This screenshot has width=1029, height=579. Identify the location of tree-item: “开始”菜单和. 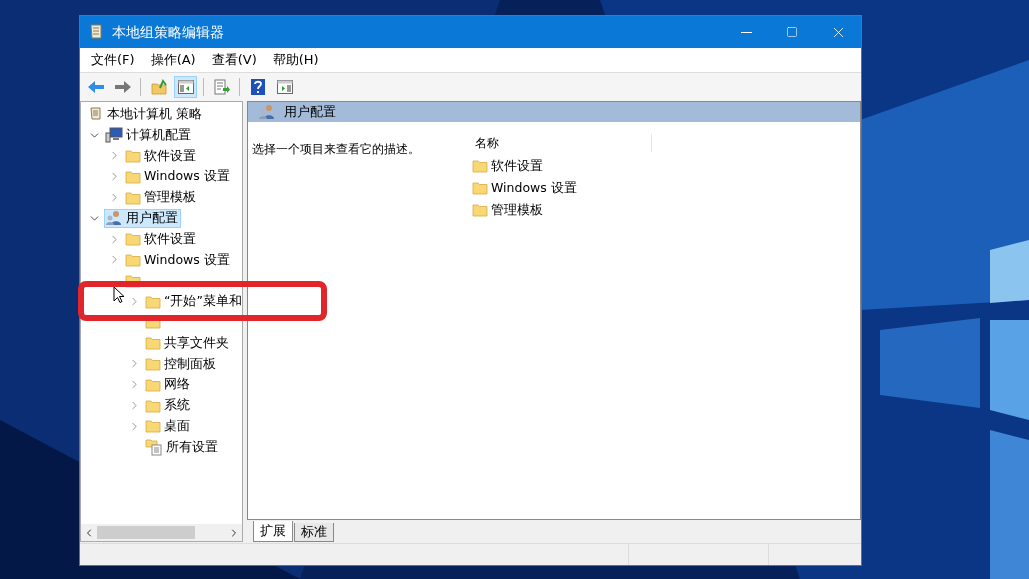
(203, 301).